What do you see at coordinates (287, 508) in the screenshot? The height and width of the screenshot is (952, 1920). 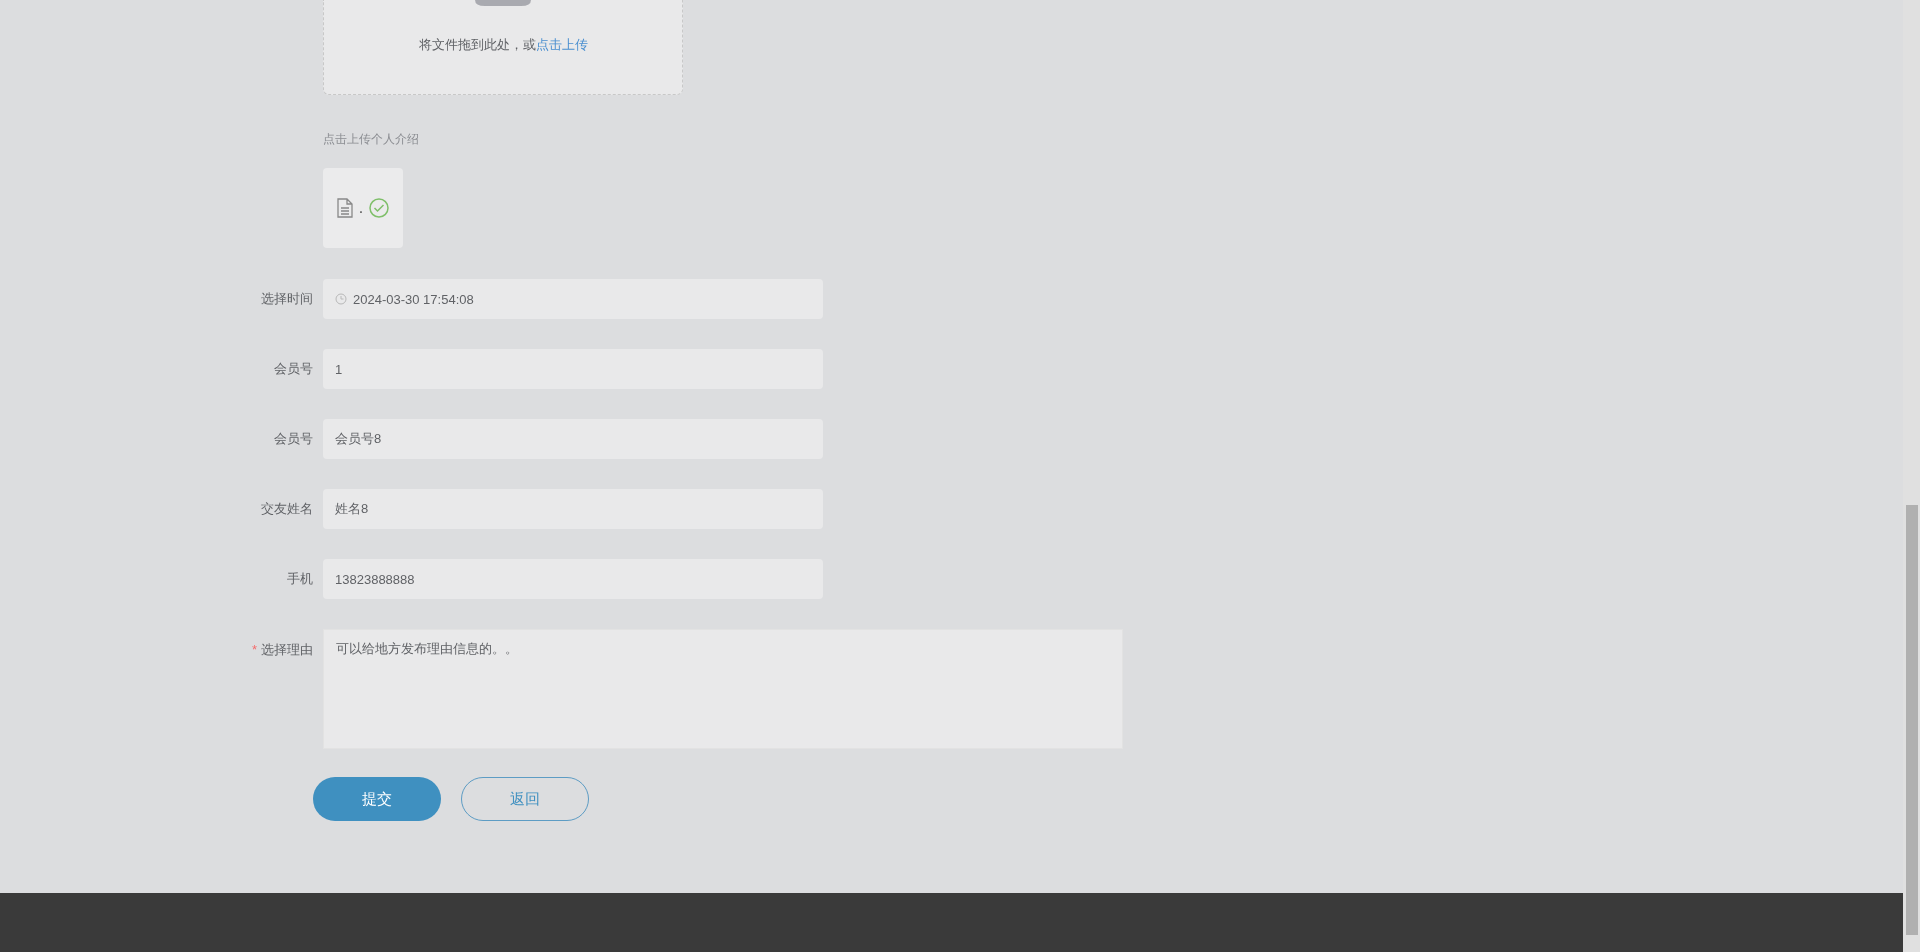 I see `field-label: 交友姓名` at bounding box center [287, 508].